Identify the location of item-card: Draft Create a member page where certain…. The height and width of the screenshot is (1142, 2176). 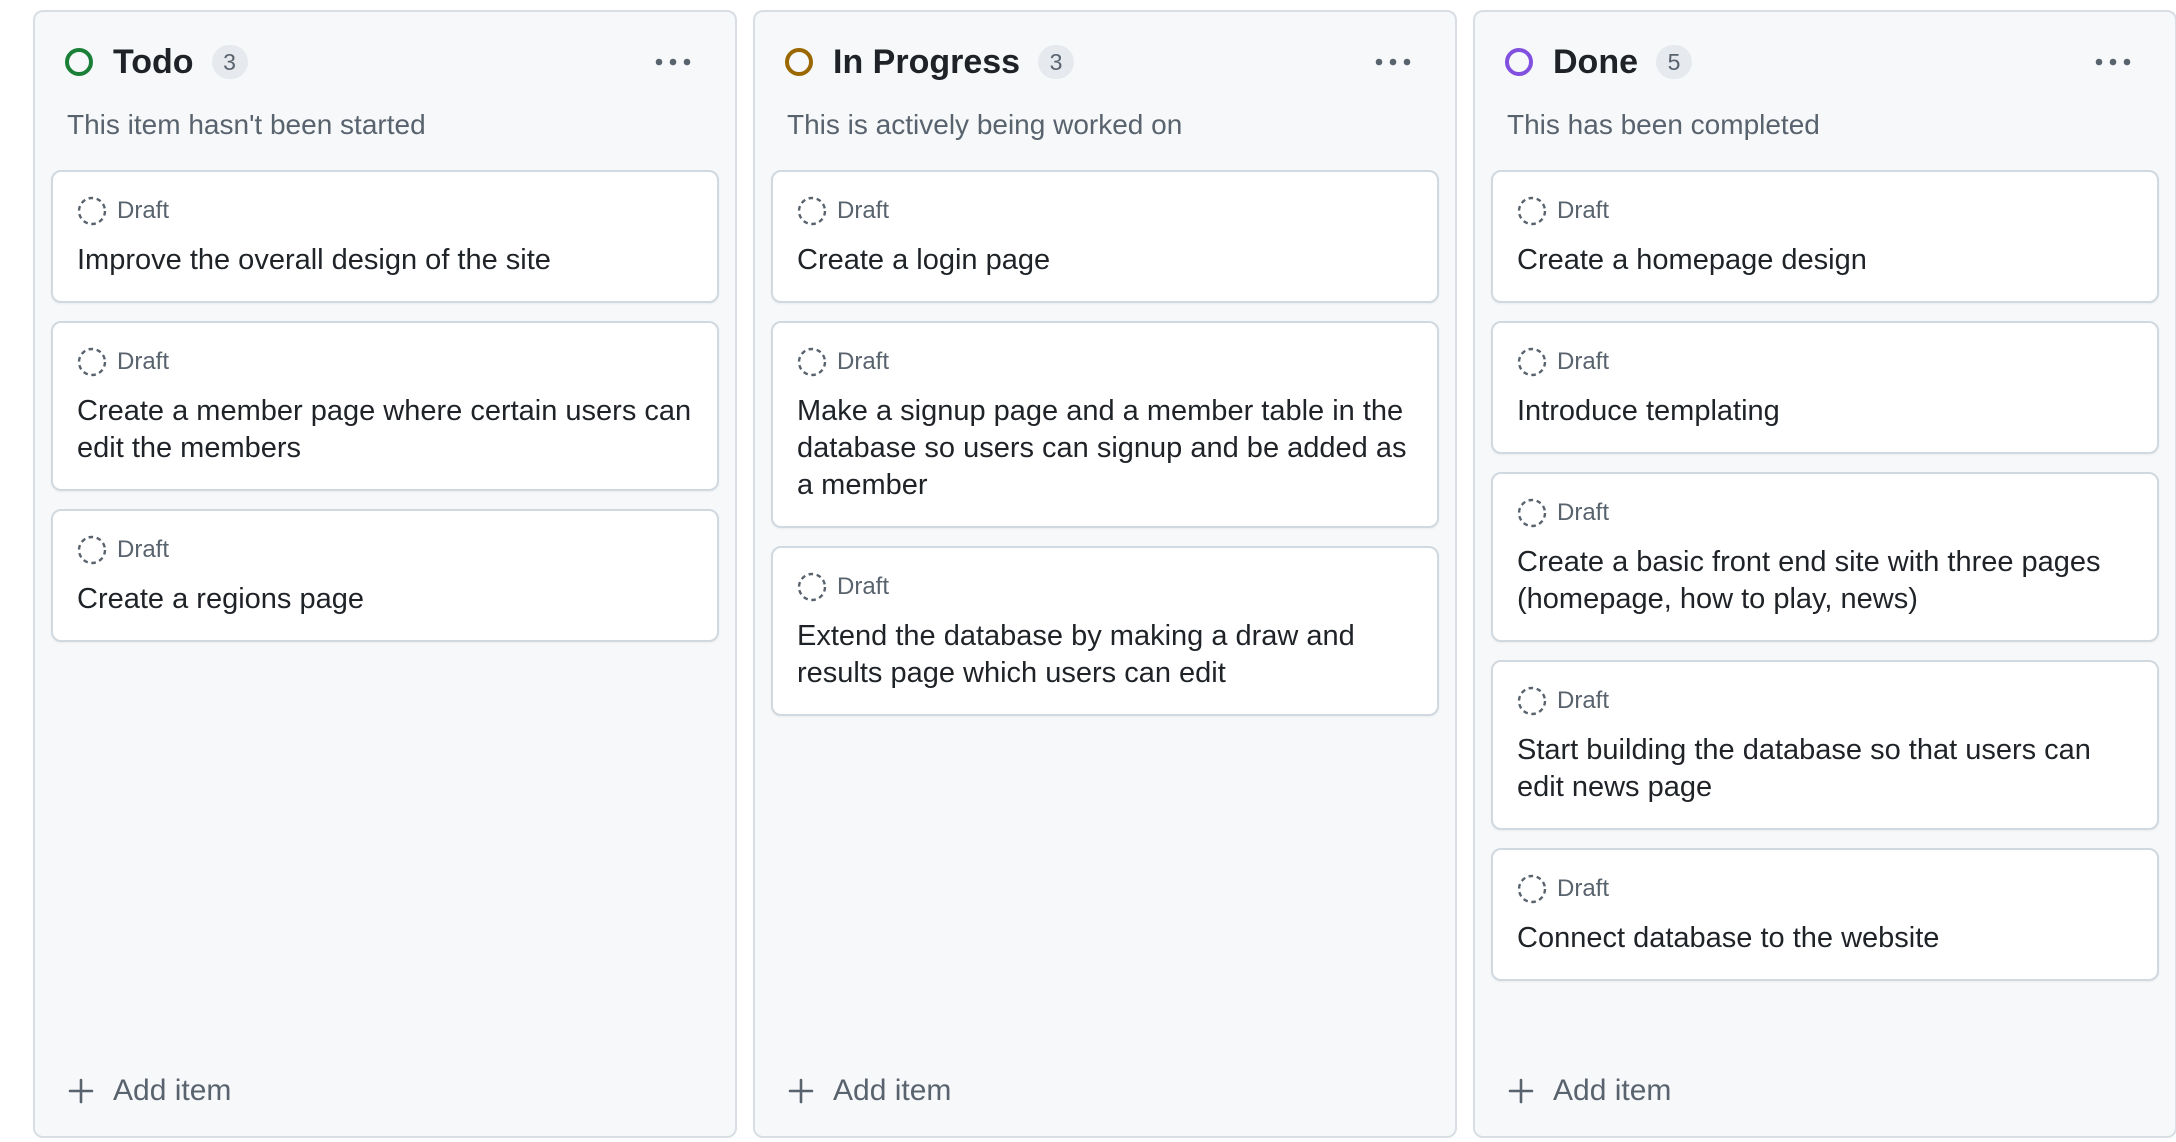
(385, 406).